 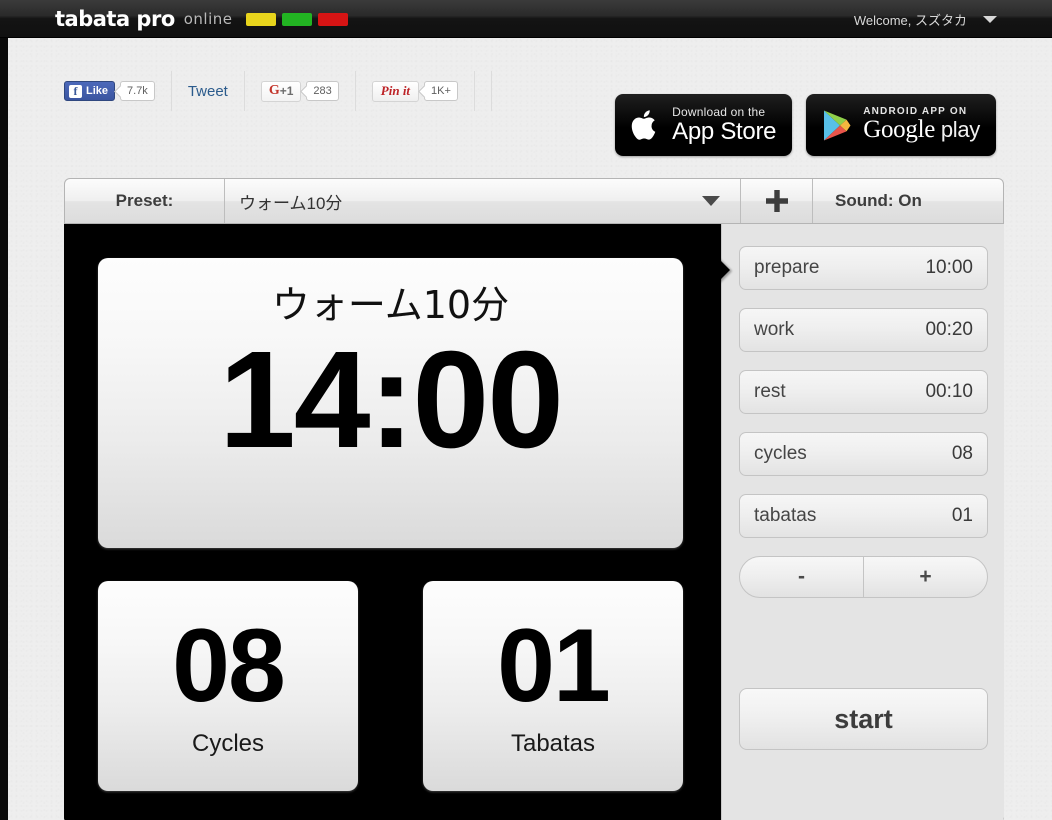 I want to click on cycles-counter-label: Cycles, so click(x=227, y=743).